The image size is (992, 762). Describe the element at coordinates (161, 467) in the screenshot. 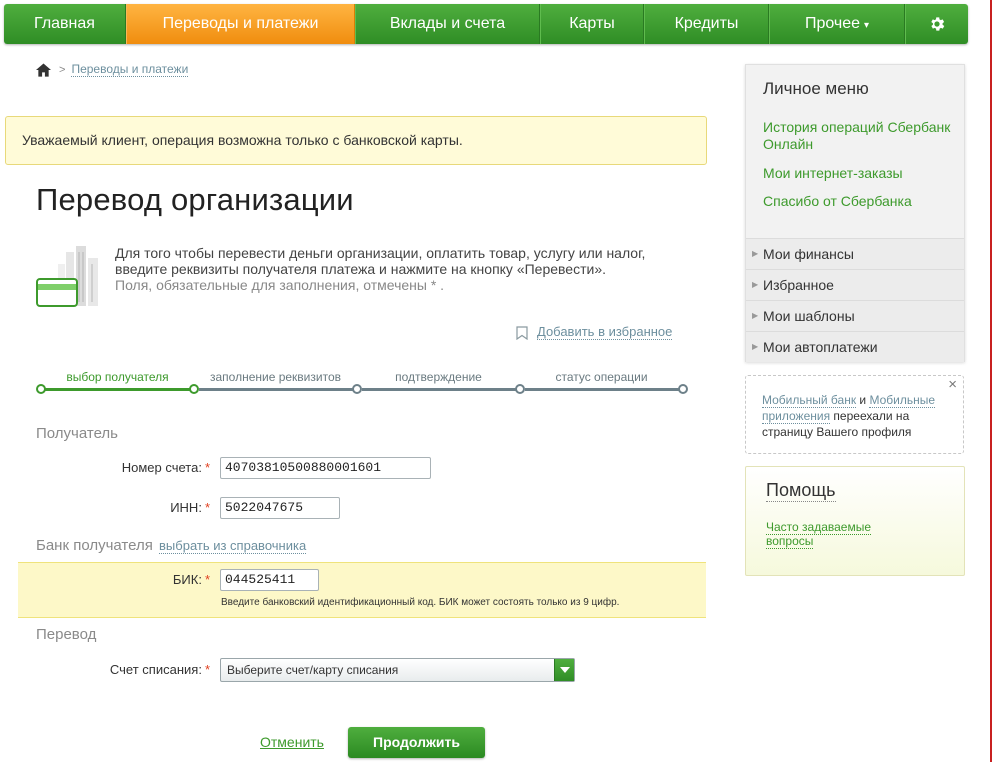

I see `account-label-text: Номер счета:` at that location.